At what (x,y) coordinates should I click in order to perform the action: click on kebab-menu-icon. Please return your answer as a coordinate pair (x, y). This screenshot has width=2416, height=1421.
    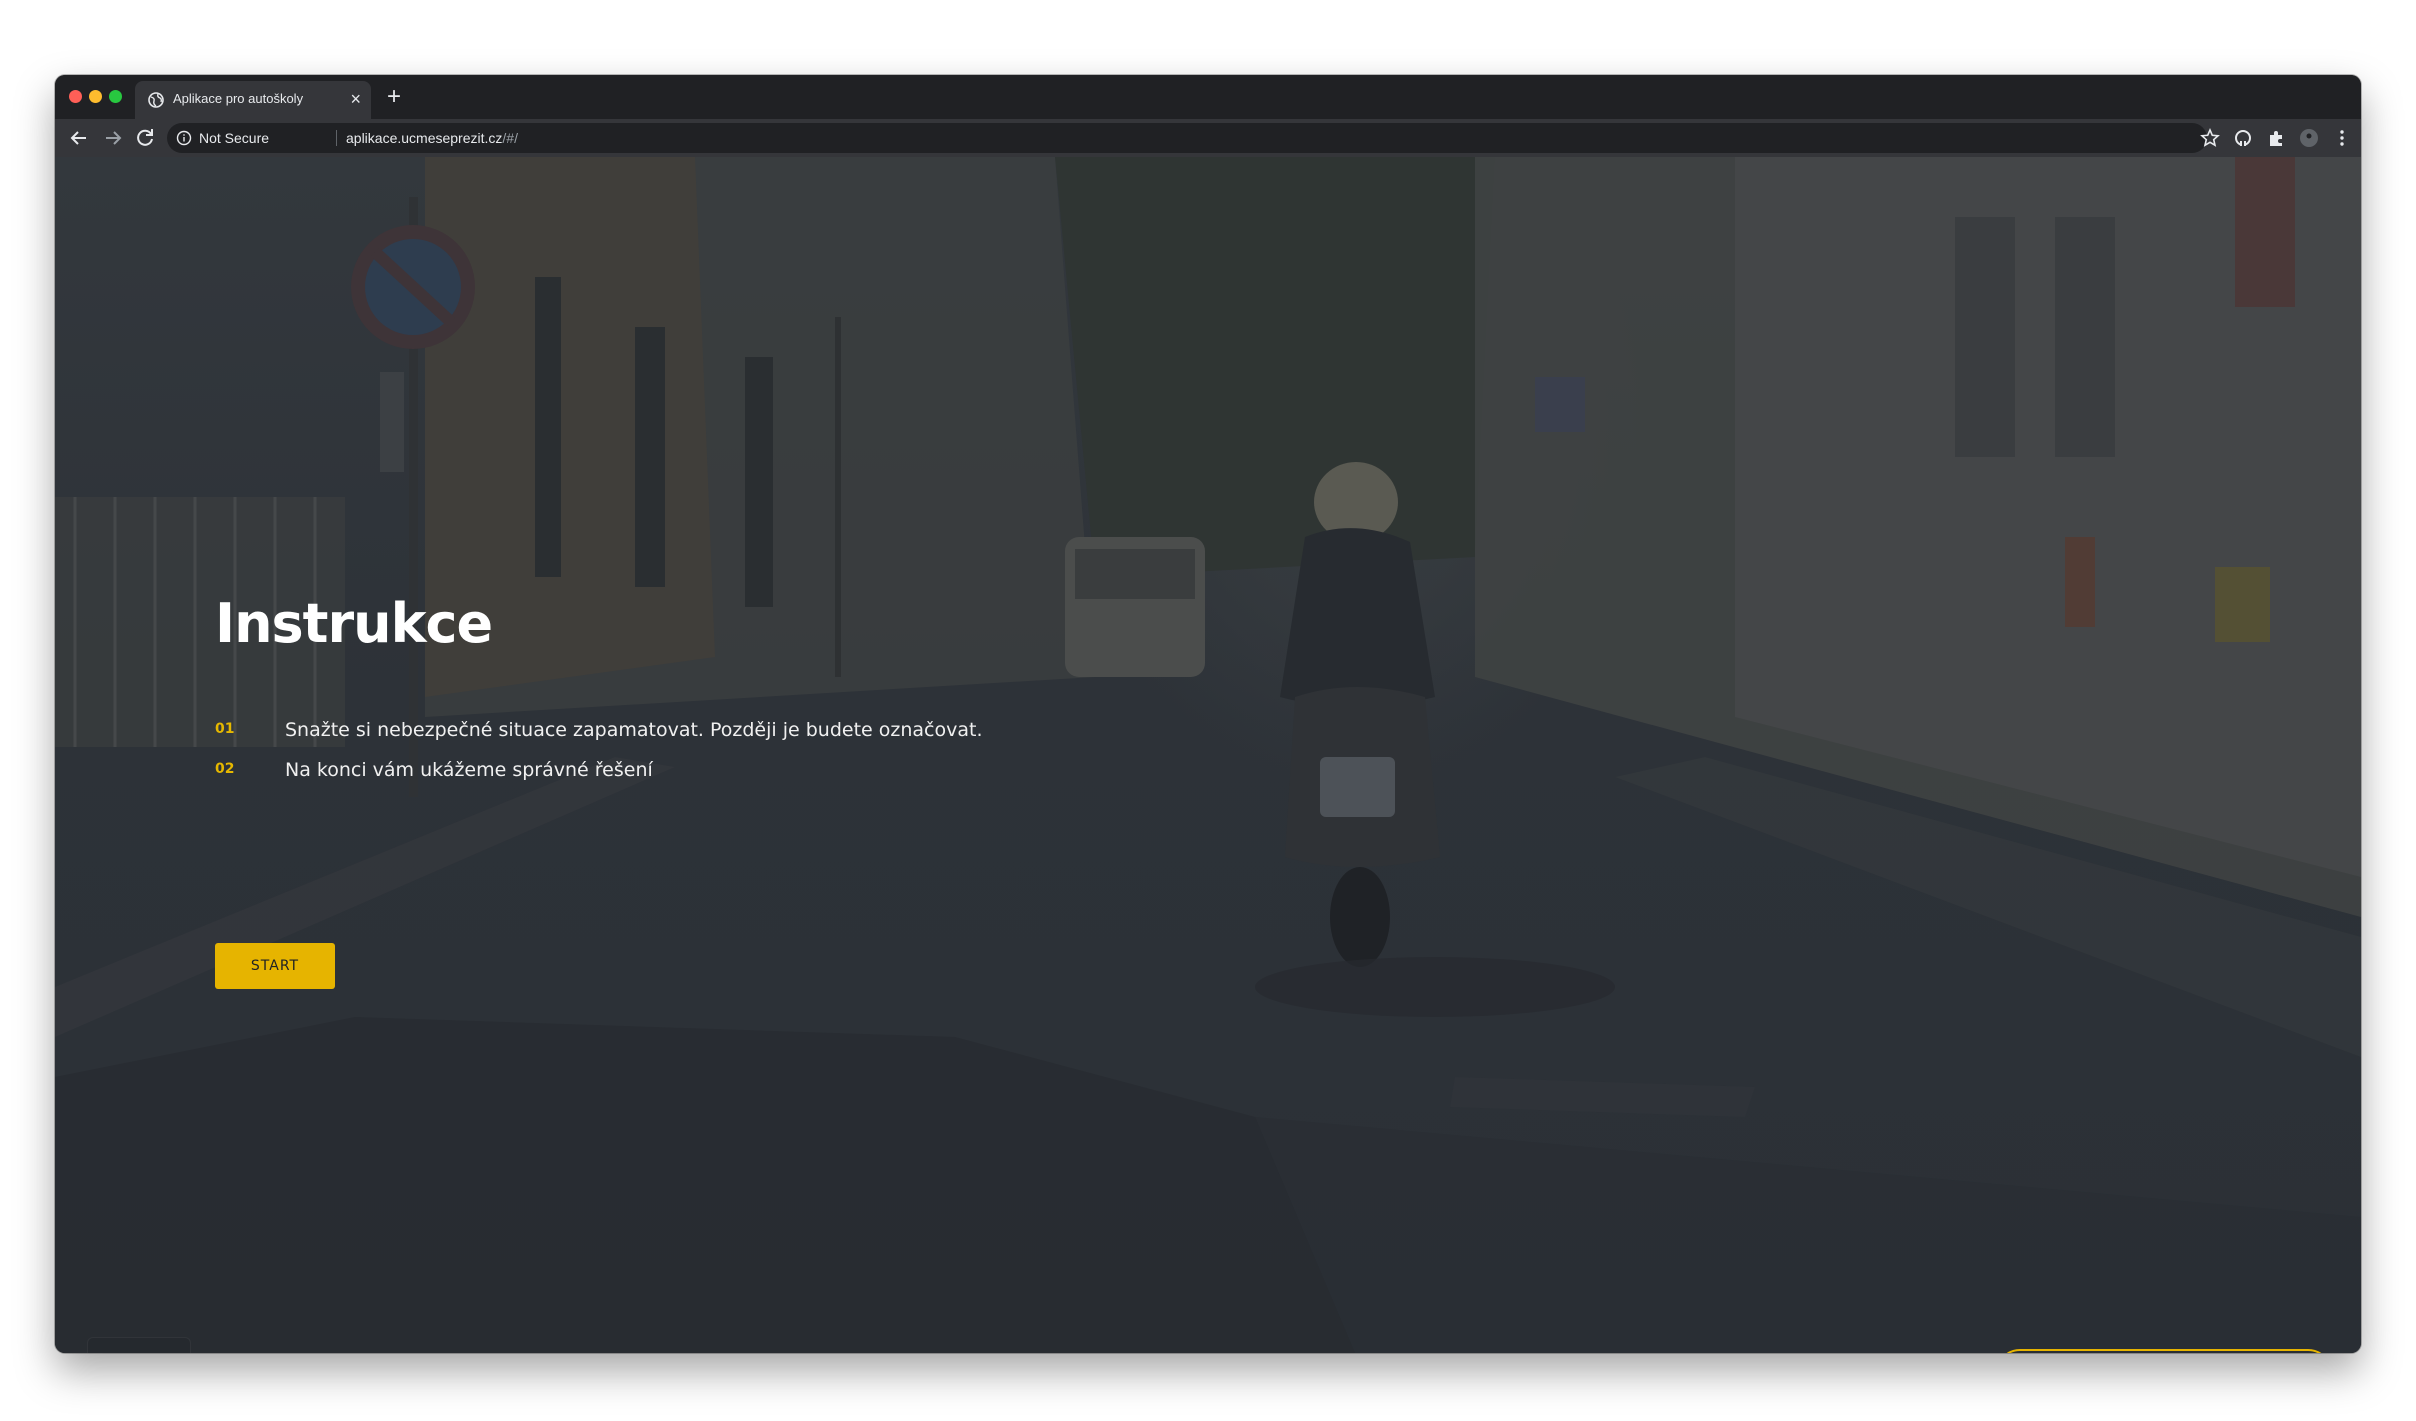
    Looking at the image, I should click on (2342, 138).